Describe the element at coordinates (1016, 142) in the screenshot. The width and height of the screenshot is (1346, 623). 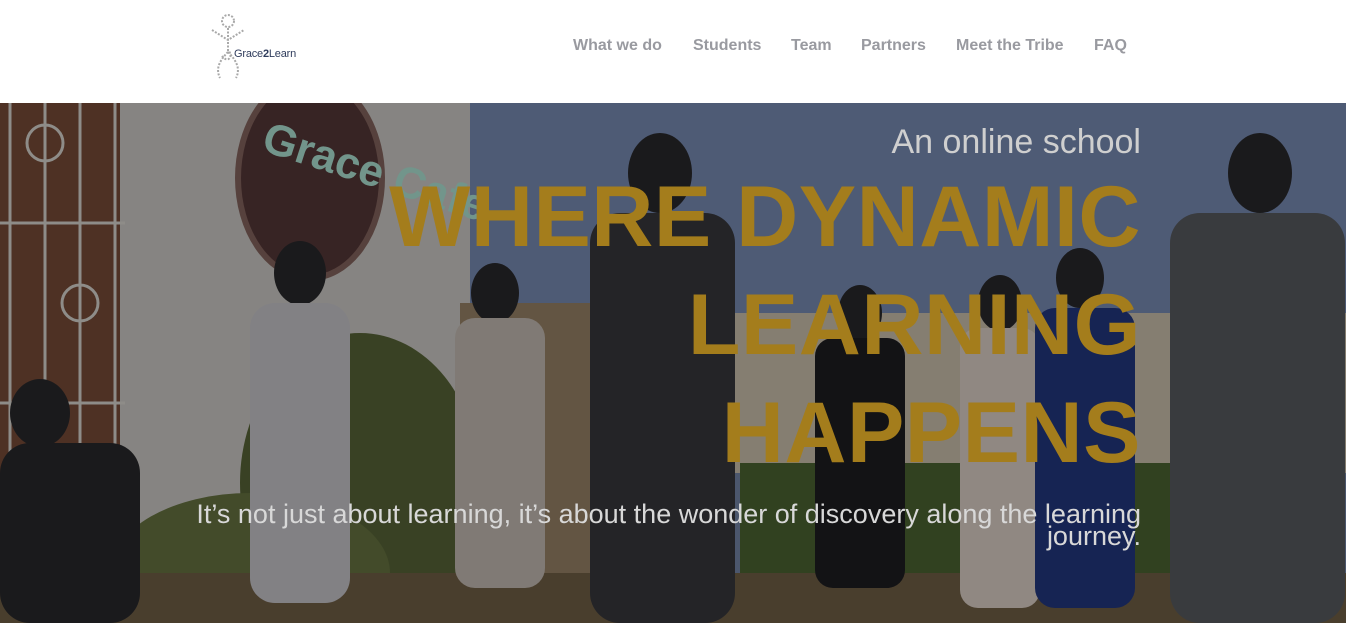
I see `hero-eyebrow: An online school` at that location.